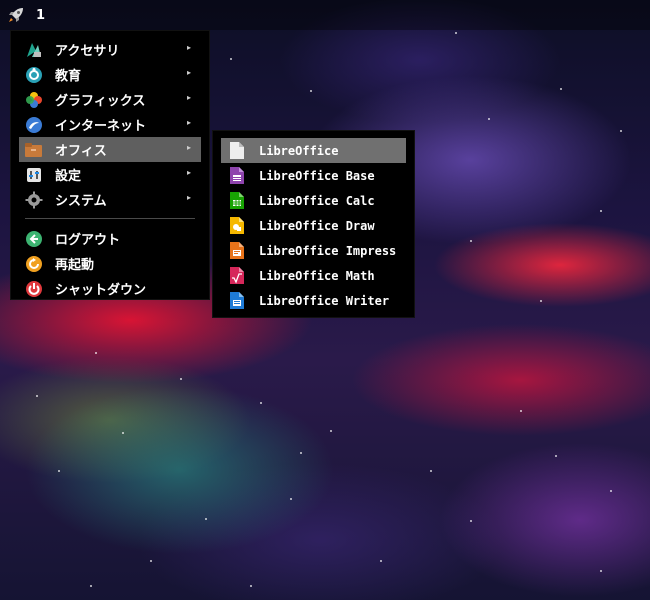 The height and width of the screenshot is (600, 650). What do you see at coordinates (33, 263) in the screenshot?
I see `reboot-icon` at bounding box center [33, 263].